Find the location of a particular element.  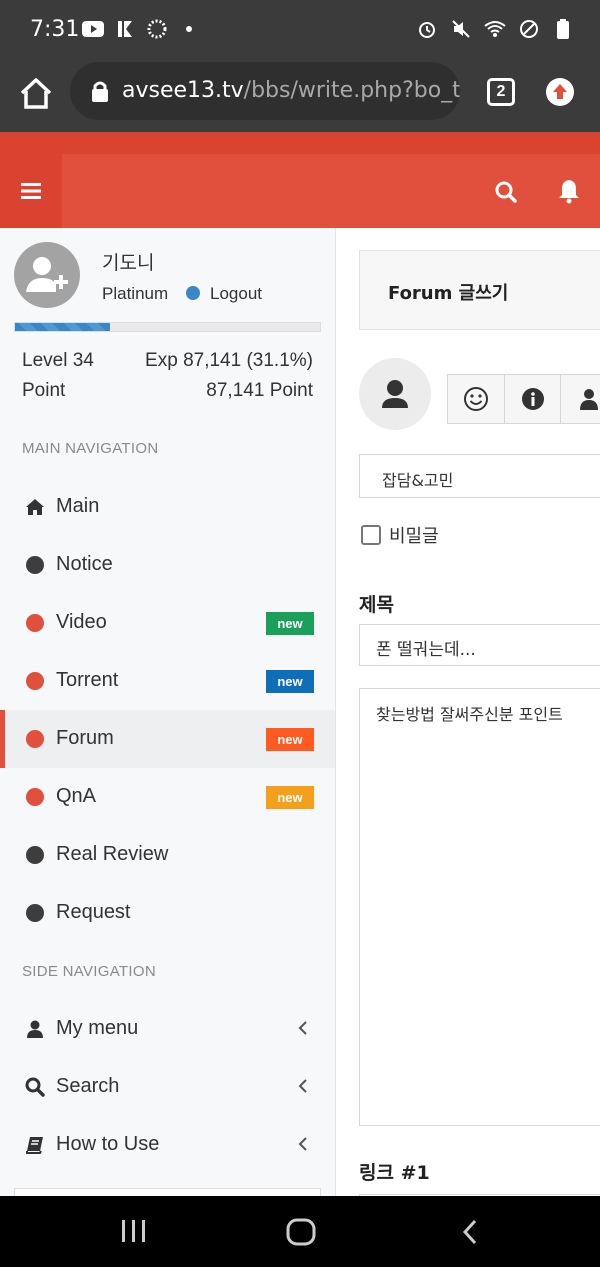

avatar is located at coordinates (47, 275).